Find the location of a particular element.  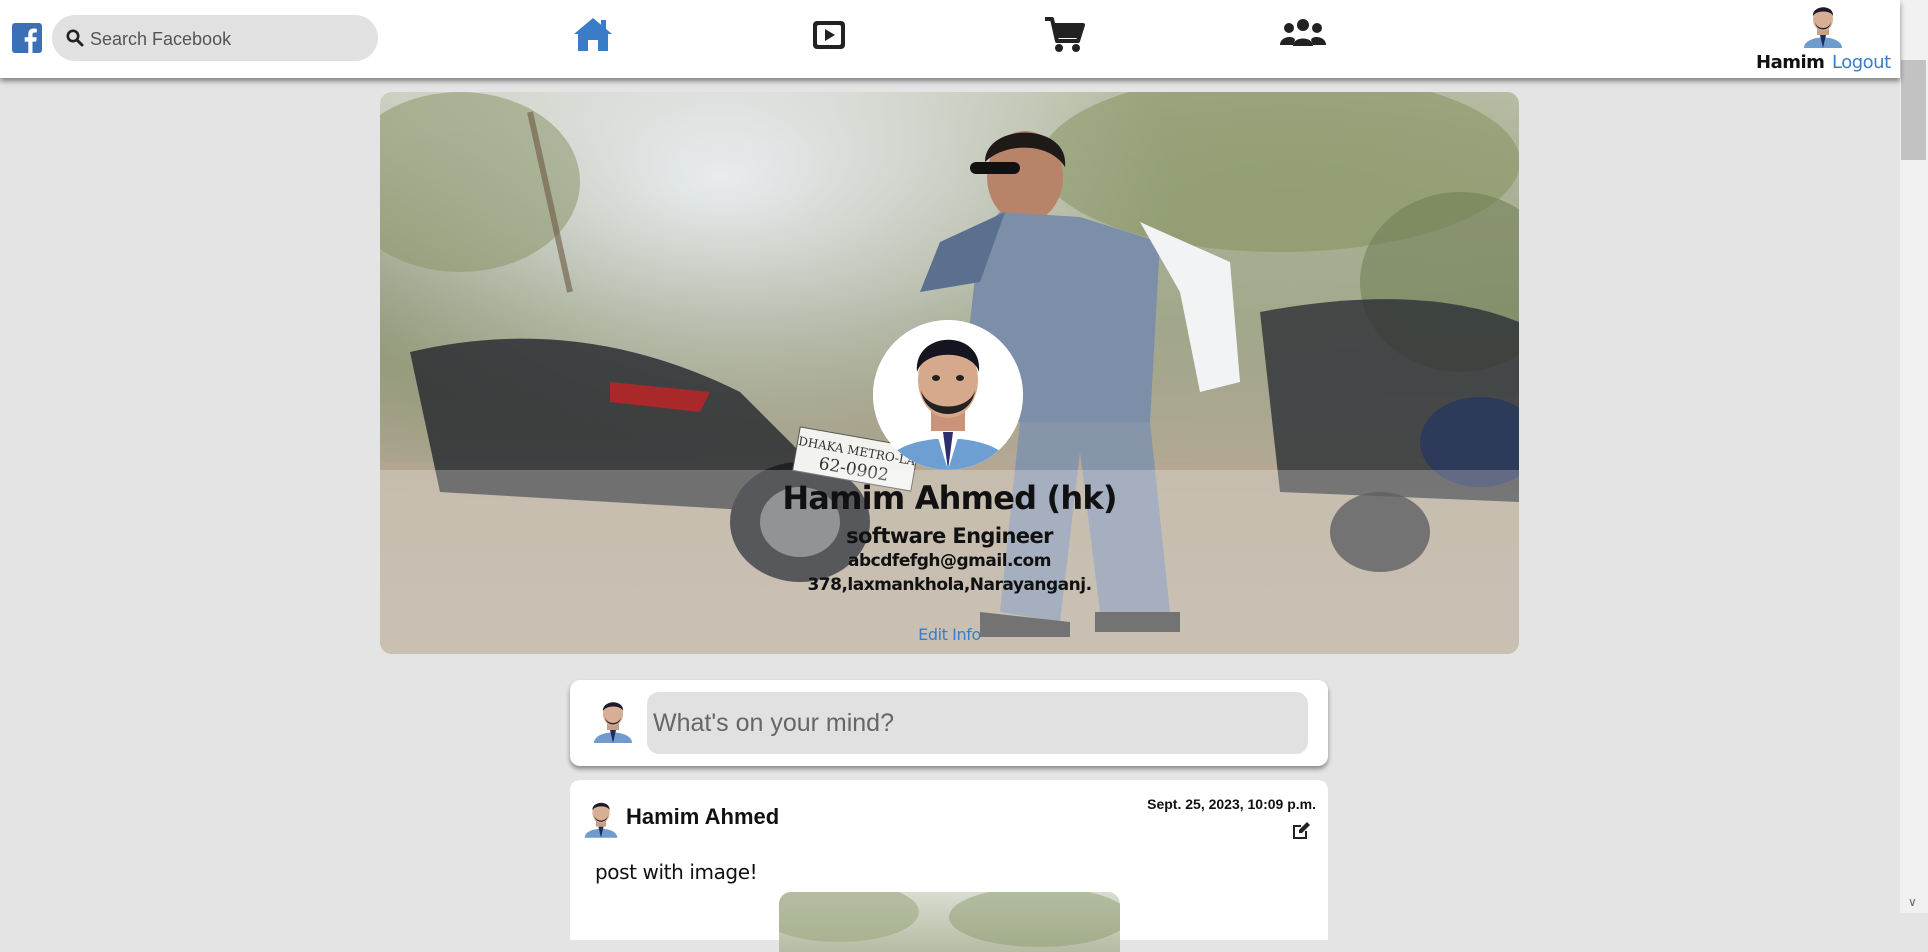

video-icon is located at coordinates (829, 38).